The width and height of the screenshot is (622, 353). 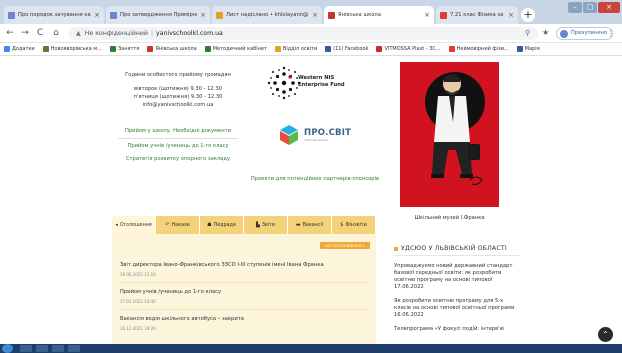 I want to click on bookmark-label: (11) Facebook, so click(x=351, y=49).